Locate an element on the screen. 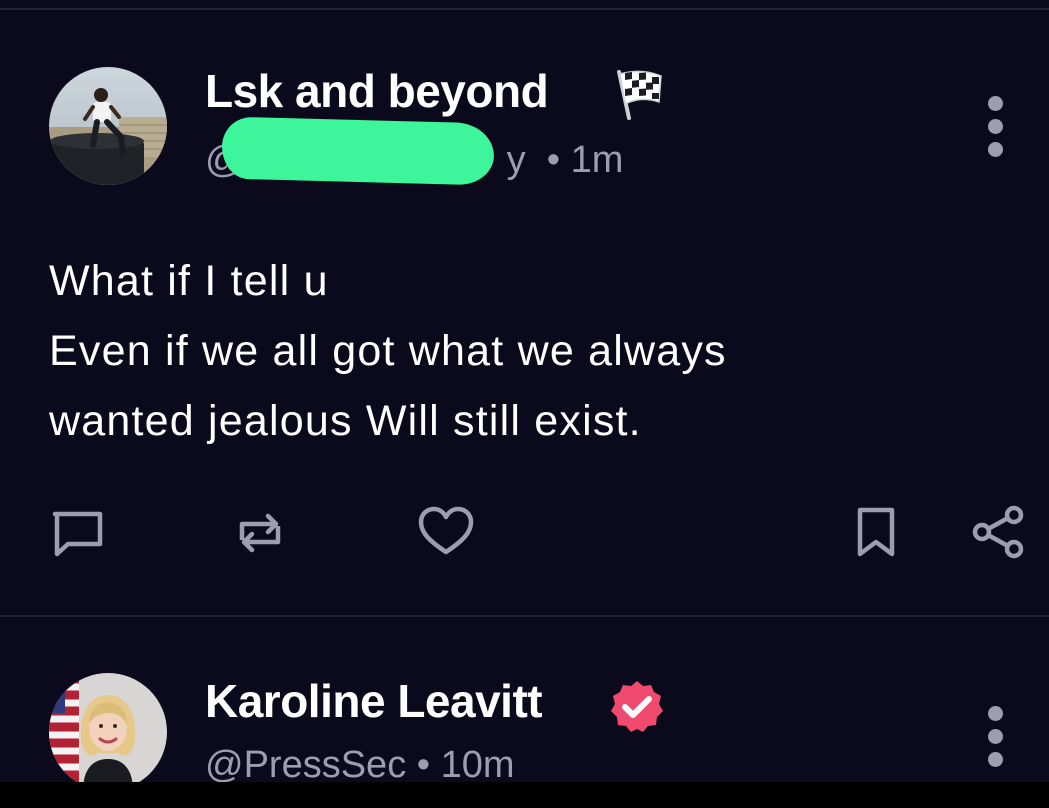 The width and height of the screenshot is (1049, 808). like-button is located at coordinates (446, 532).